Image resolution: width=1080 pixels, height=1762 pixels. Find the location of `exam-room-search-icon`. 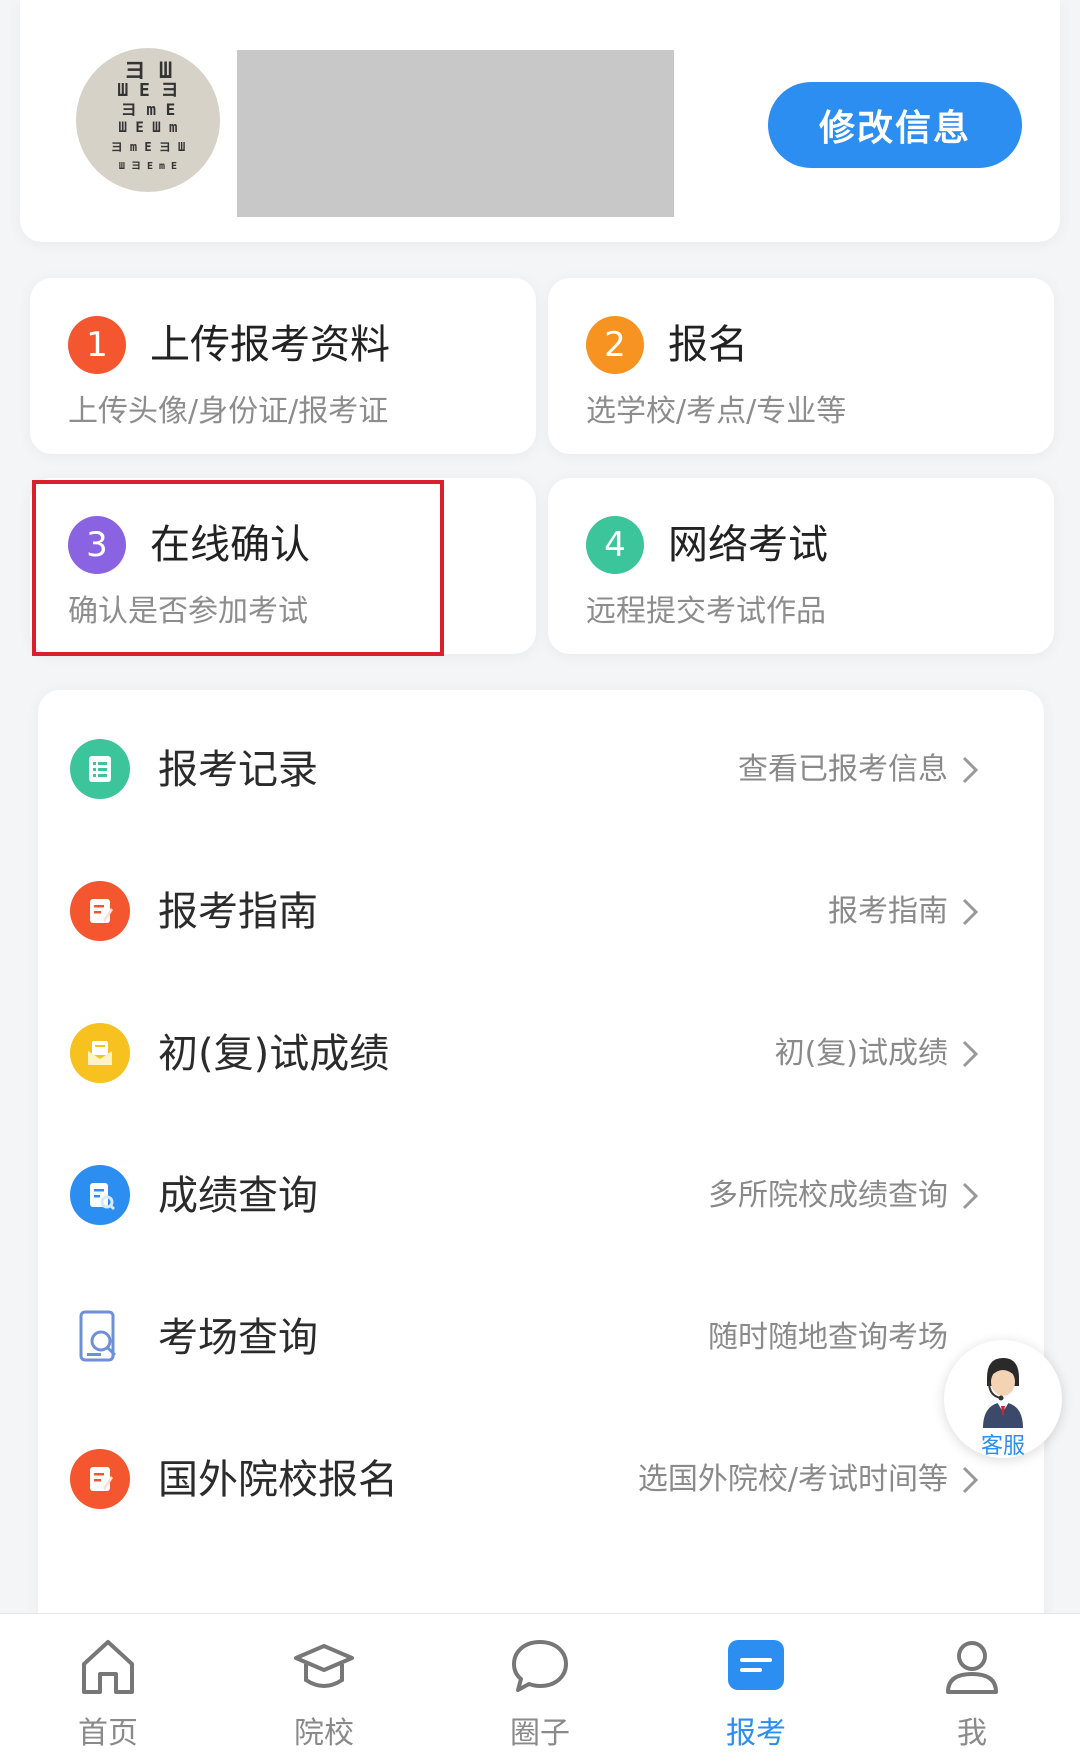

exam-room-search-icon is located at coordinates (100, 1337).